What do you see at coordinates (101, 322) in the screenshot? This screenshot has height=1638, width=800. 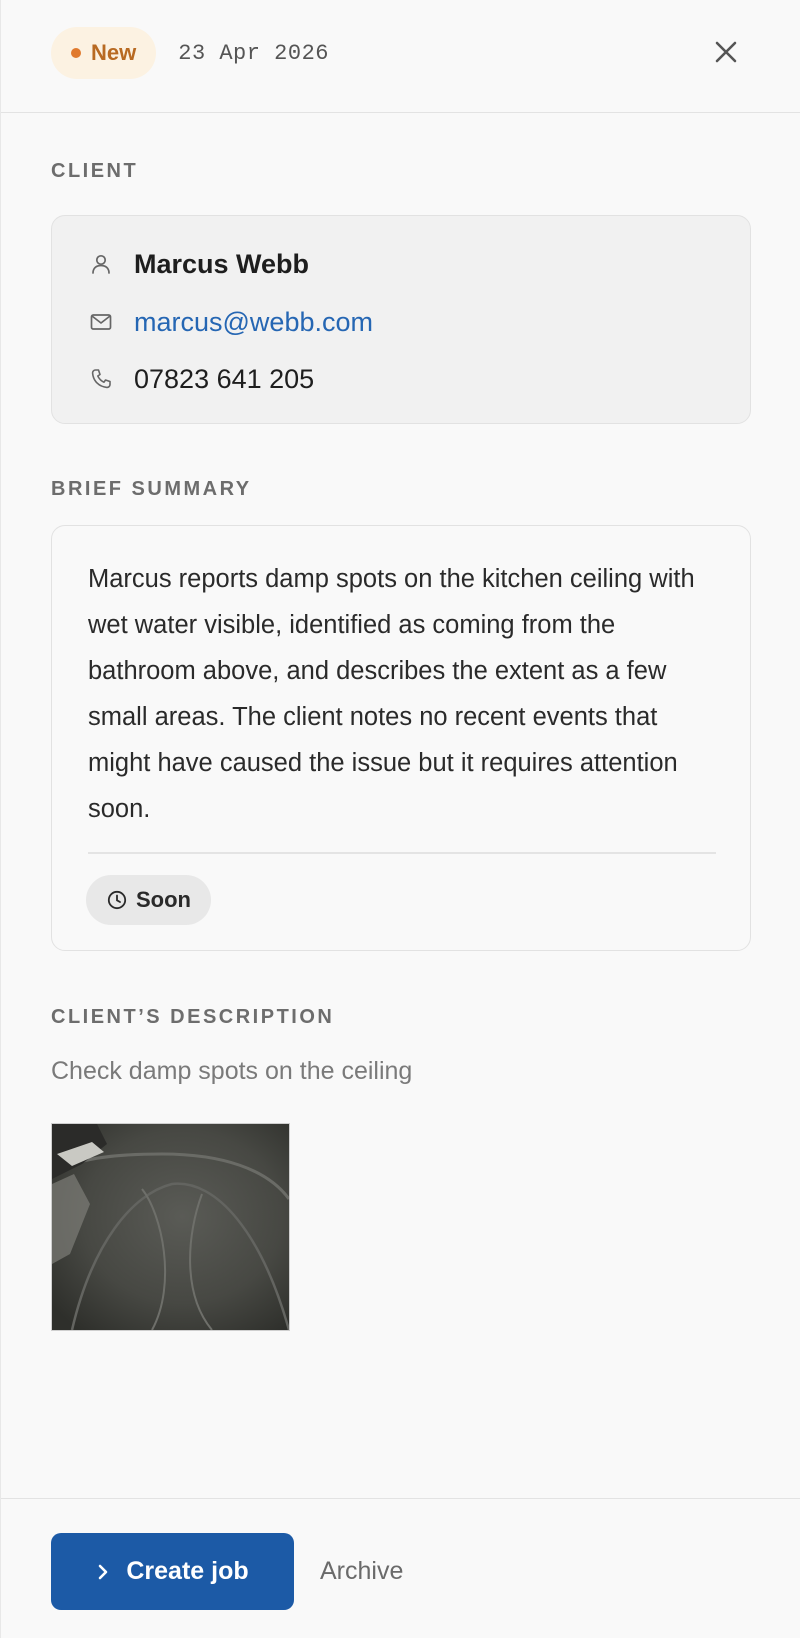 I see `mail-icon` at bounding box center [101, 322].